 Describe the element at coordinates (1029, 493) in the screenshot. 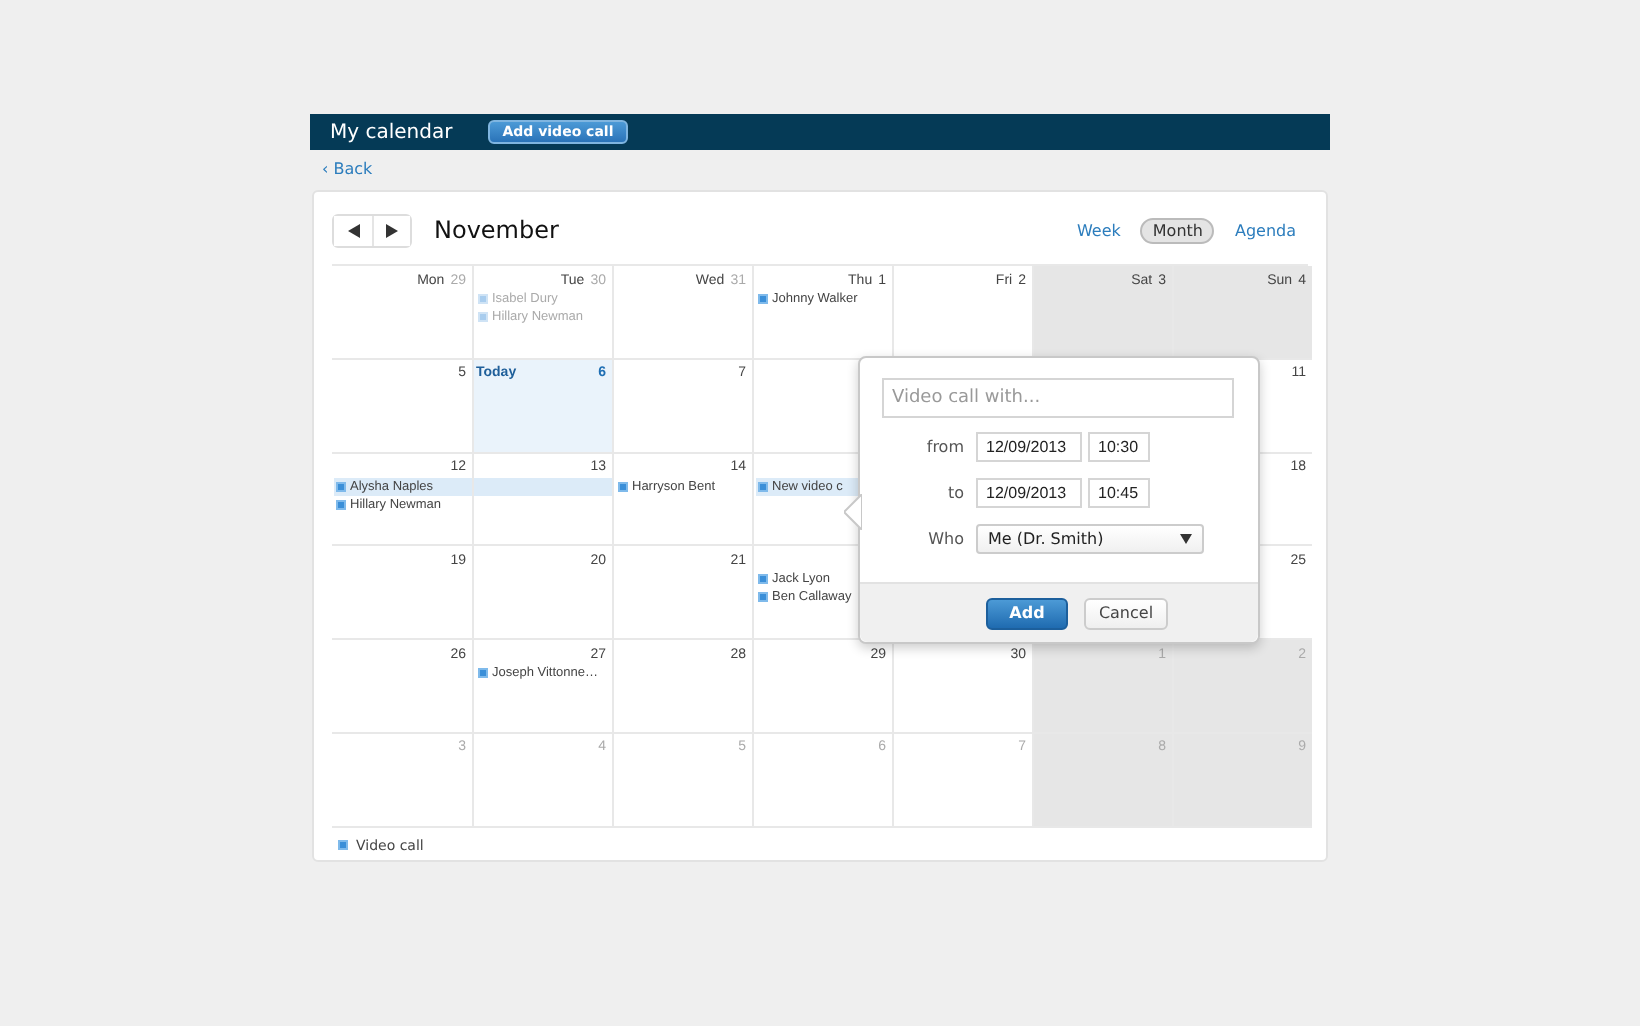

I see `to-date-field: 12/09/2013` at that location.